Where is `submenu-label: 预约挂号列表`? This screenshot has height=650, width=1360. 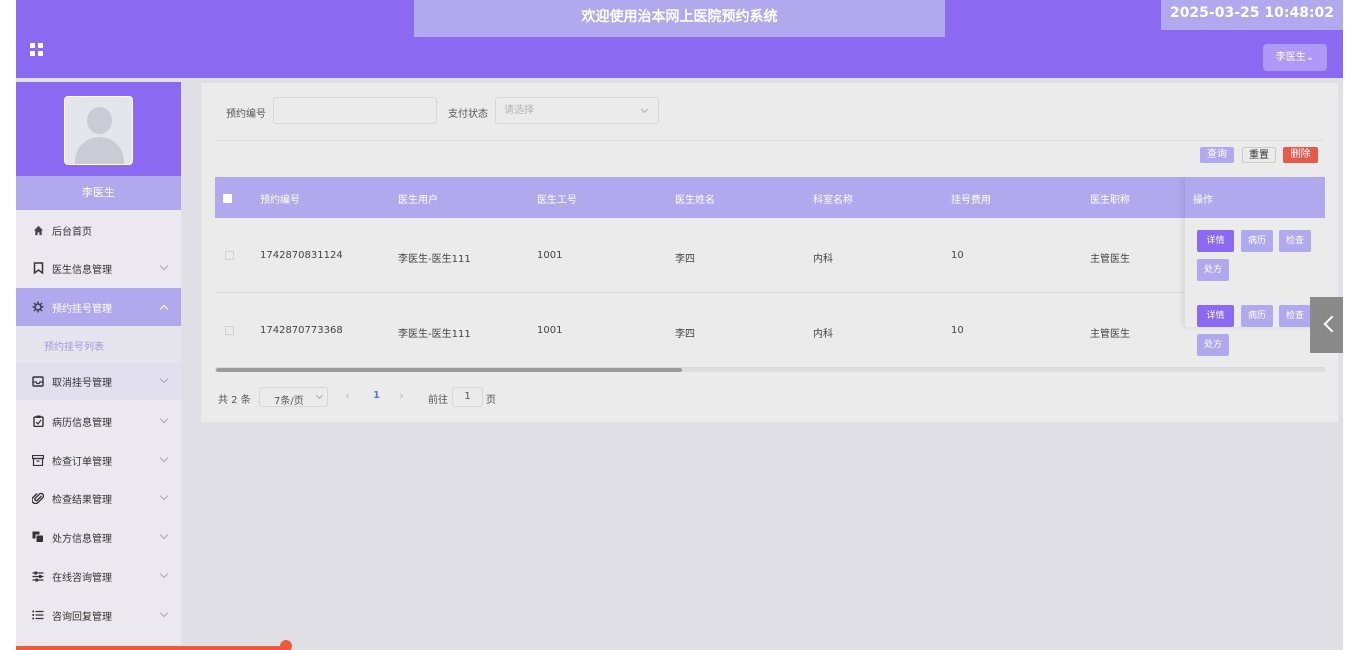 submenu-label: 预约挂号列表 is located at coordinates (74, 347).